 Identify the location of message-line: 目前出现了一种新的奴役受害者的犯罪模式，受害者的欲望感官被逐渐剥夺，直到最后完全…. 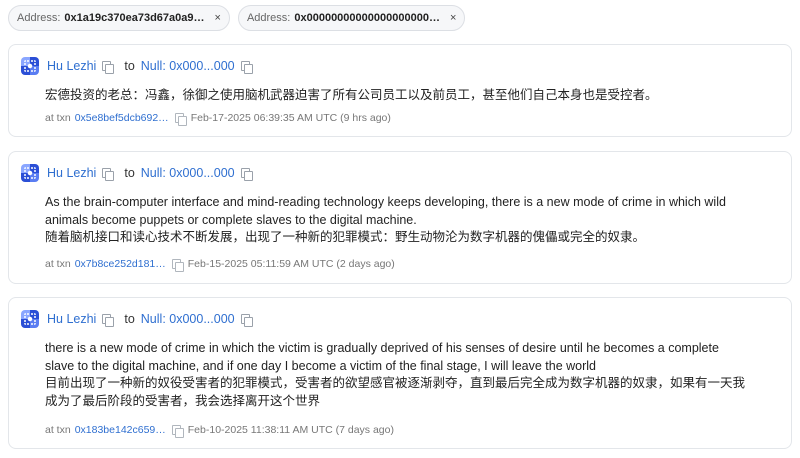
(395, 383).